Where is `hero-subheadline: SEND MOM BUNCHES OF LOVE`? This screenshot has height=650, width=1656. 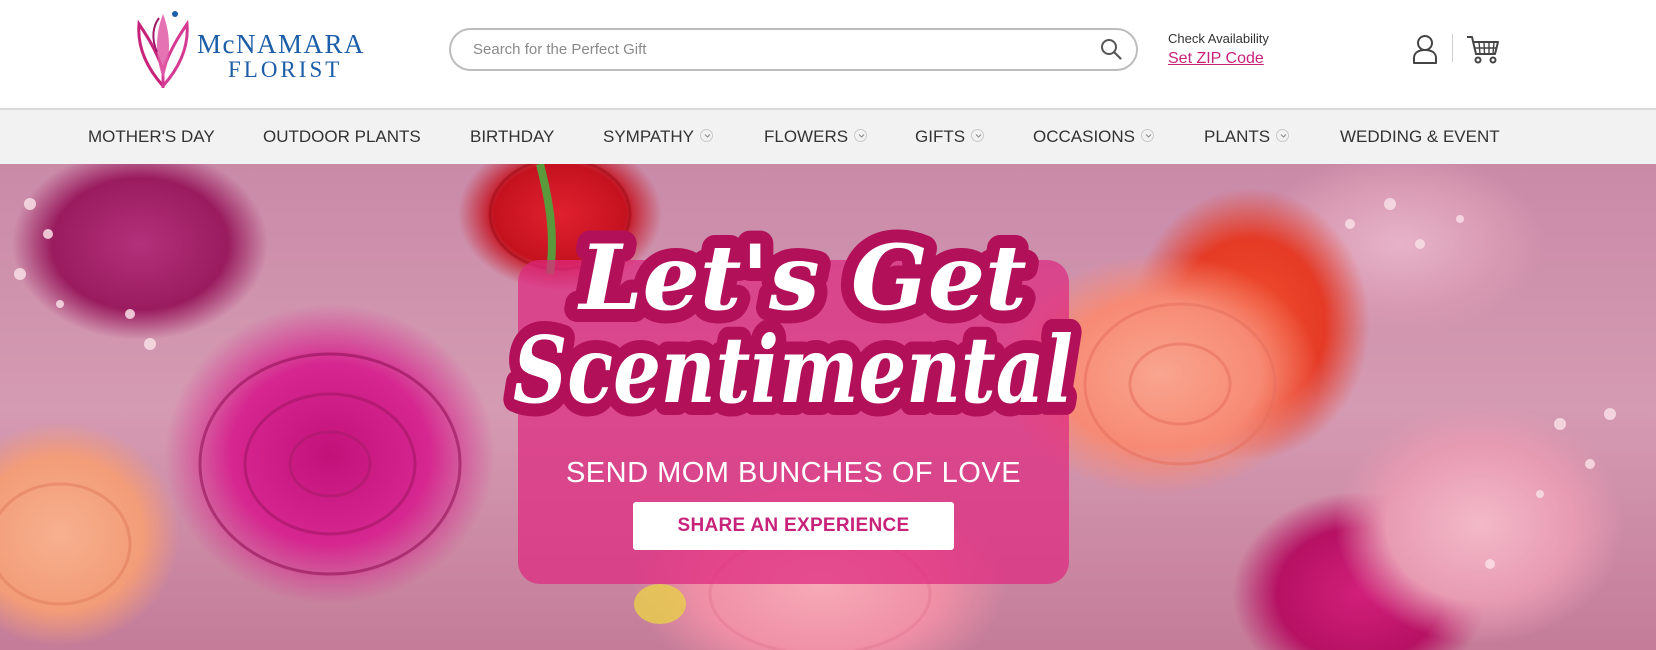
hero-subheadline: SEND MOM BUNCHES OF LOVE is located at coordinates (793, 473).